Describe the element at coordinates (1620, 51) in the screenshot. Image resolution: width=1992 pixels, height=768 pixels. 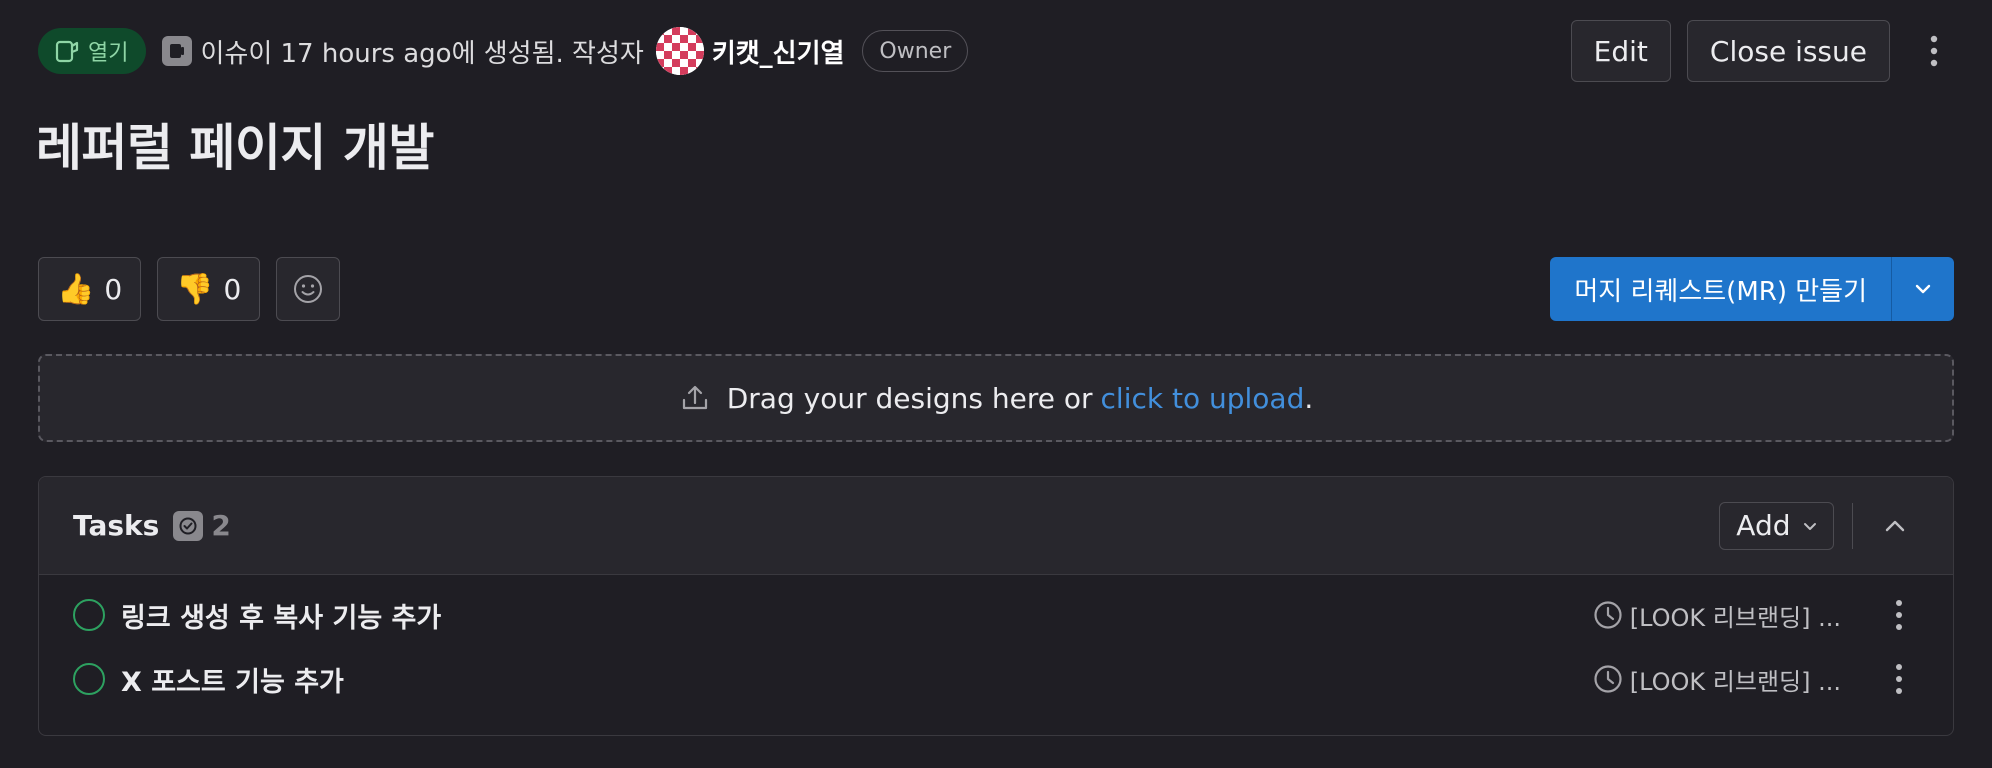
I see `edit-button: Edit` at that location.